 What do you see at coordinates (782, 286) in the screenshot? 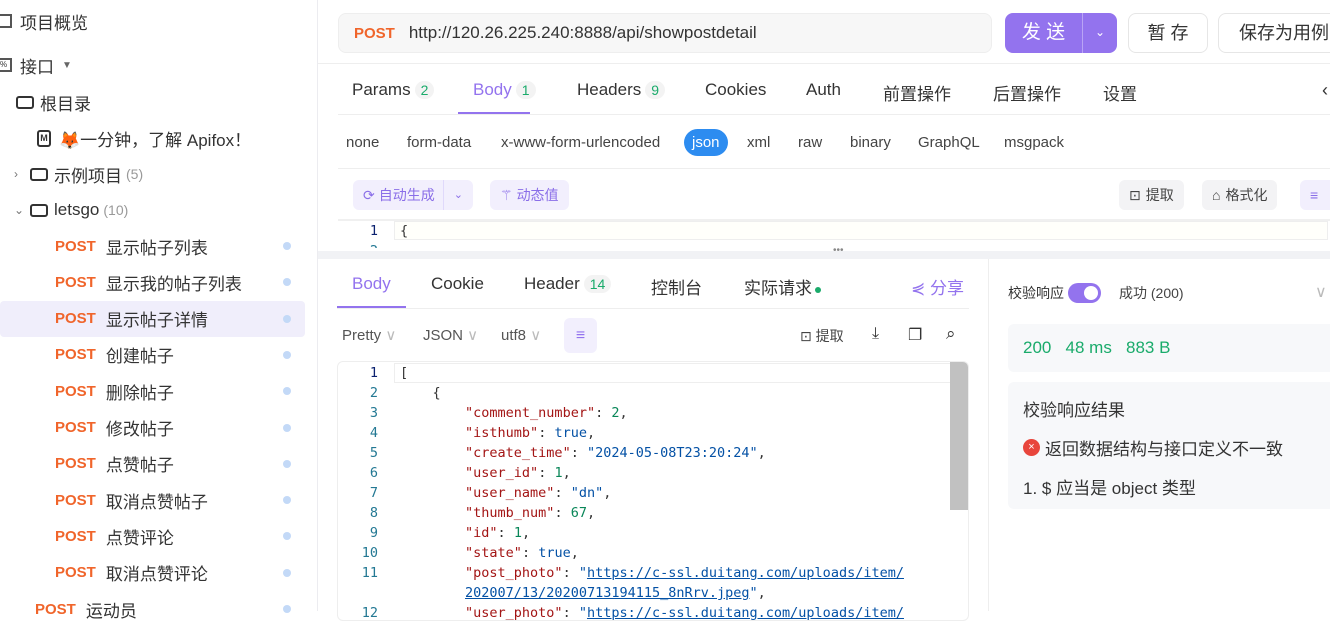
I see `tab-实际请求: 实际请求` at bounding box center [782, 286].